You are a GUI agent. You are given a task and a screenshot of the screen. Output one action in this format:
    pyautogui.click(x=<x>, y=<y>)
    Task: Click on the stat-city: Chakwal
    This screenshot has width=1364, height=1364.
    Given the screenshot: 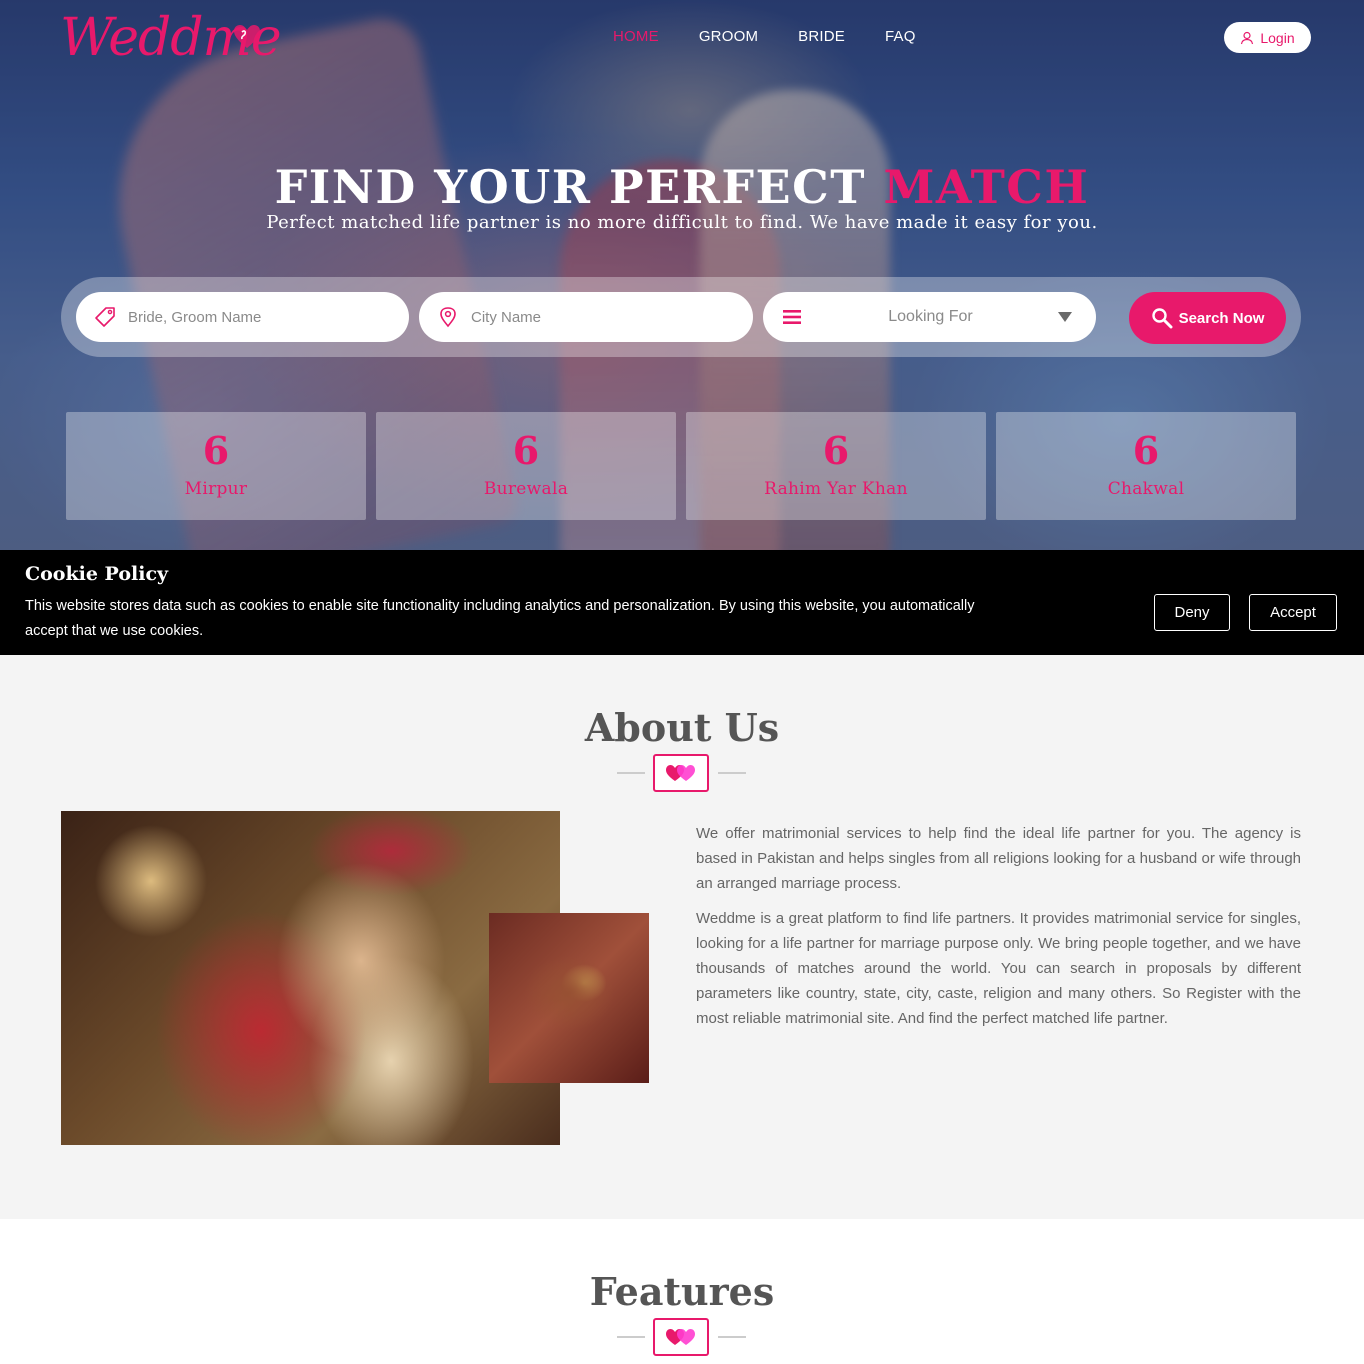 What is the action you would take?
    pyautogui.click(x=1146, y=489)
    